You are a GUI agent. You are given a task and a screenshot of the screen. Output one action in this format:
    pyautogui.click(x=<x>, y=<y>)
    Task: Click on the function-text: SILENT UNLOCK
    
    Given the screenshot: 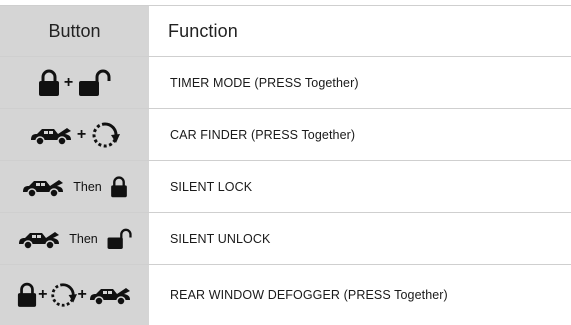 What is the action you would take?
    pyautogui.click(x=220, y=238)
    